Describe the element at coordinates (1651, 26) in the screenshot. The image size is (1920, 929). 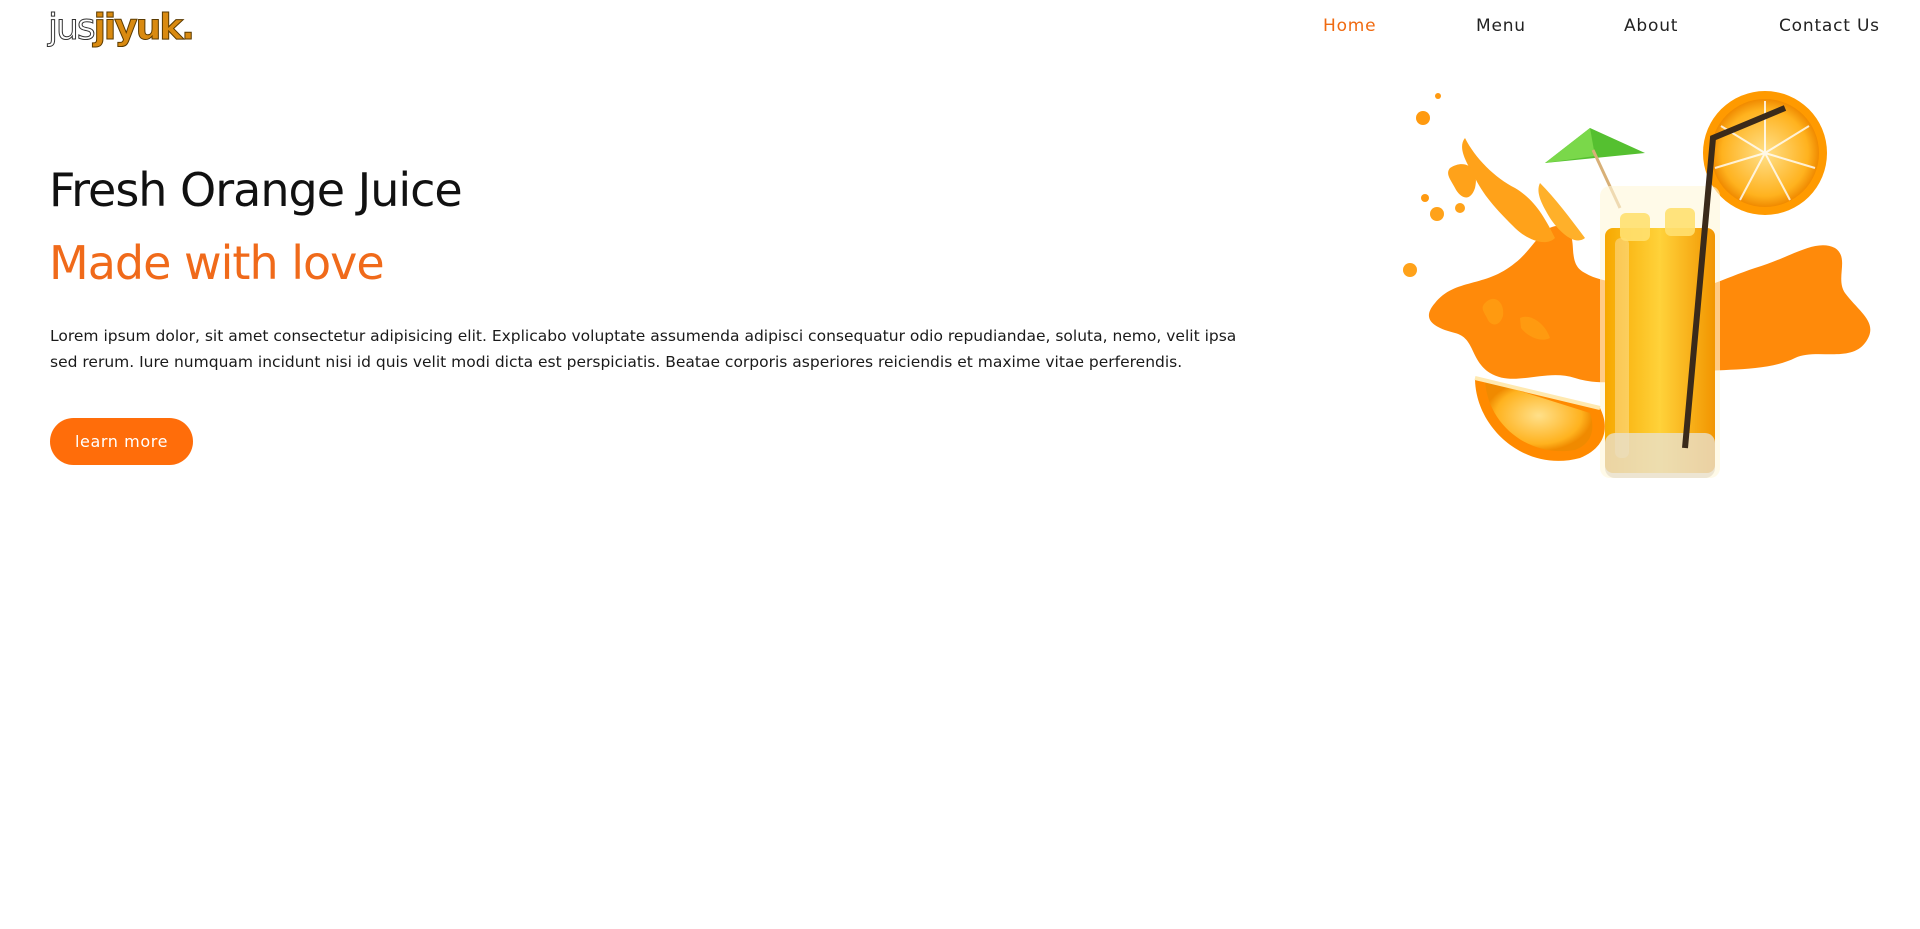
I see `nav-item-about: About` at that location.